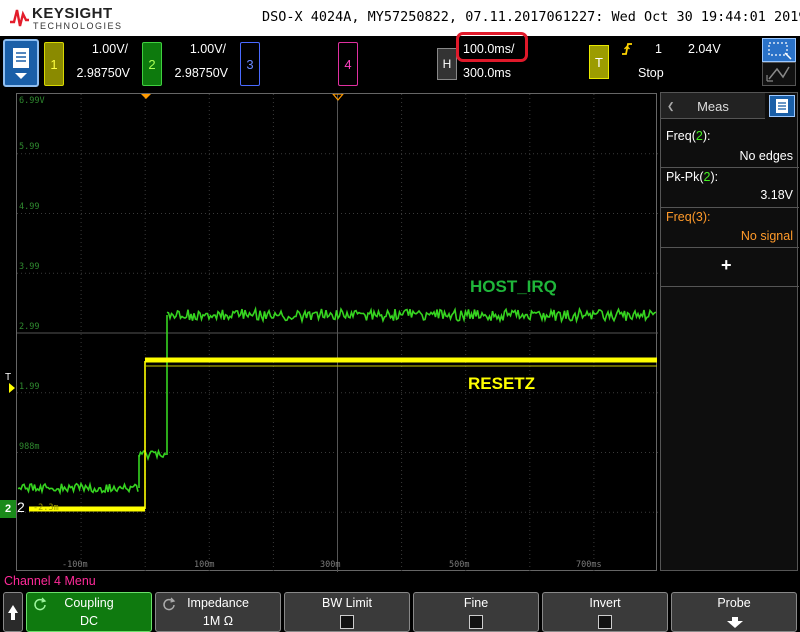 The width and height of the screenshot is (800, 632). Describe the element at coordinates (78, 26) in the screenshot. I see `brand-sub: TECHNOLOGIES` at that location.